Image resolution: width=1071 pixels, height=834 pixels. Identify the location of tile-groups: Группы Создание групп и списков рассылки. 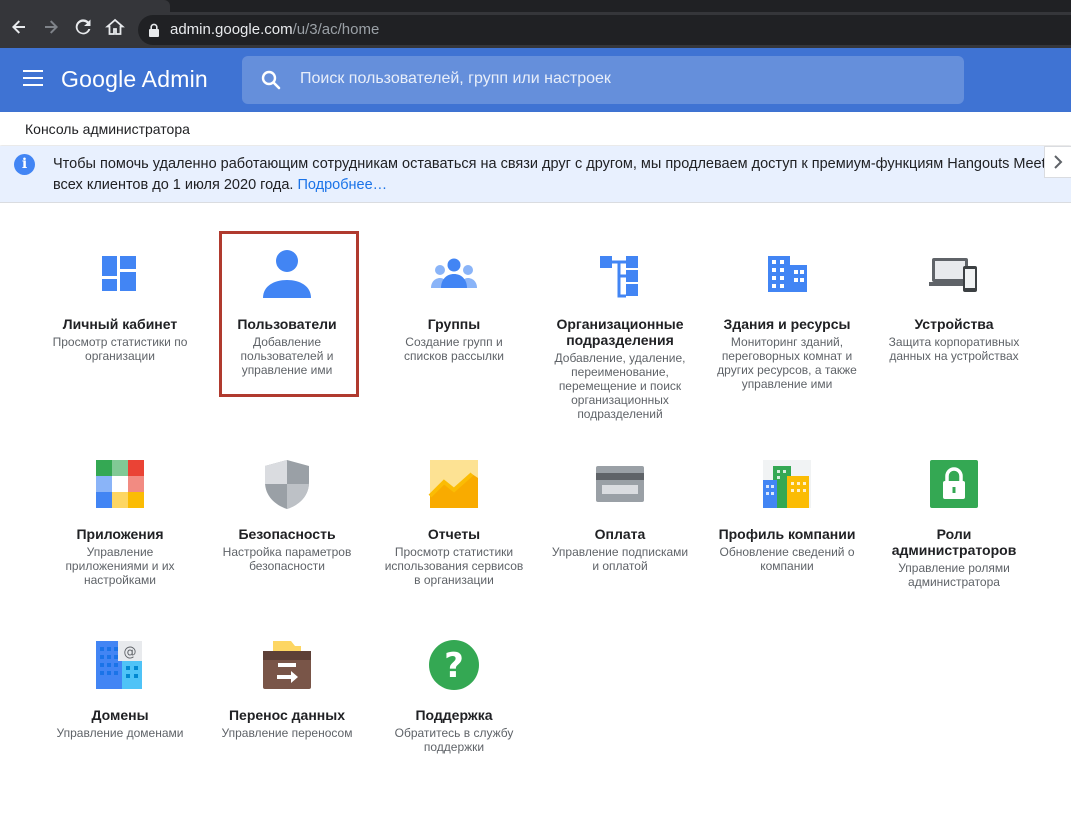
(454, 305).